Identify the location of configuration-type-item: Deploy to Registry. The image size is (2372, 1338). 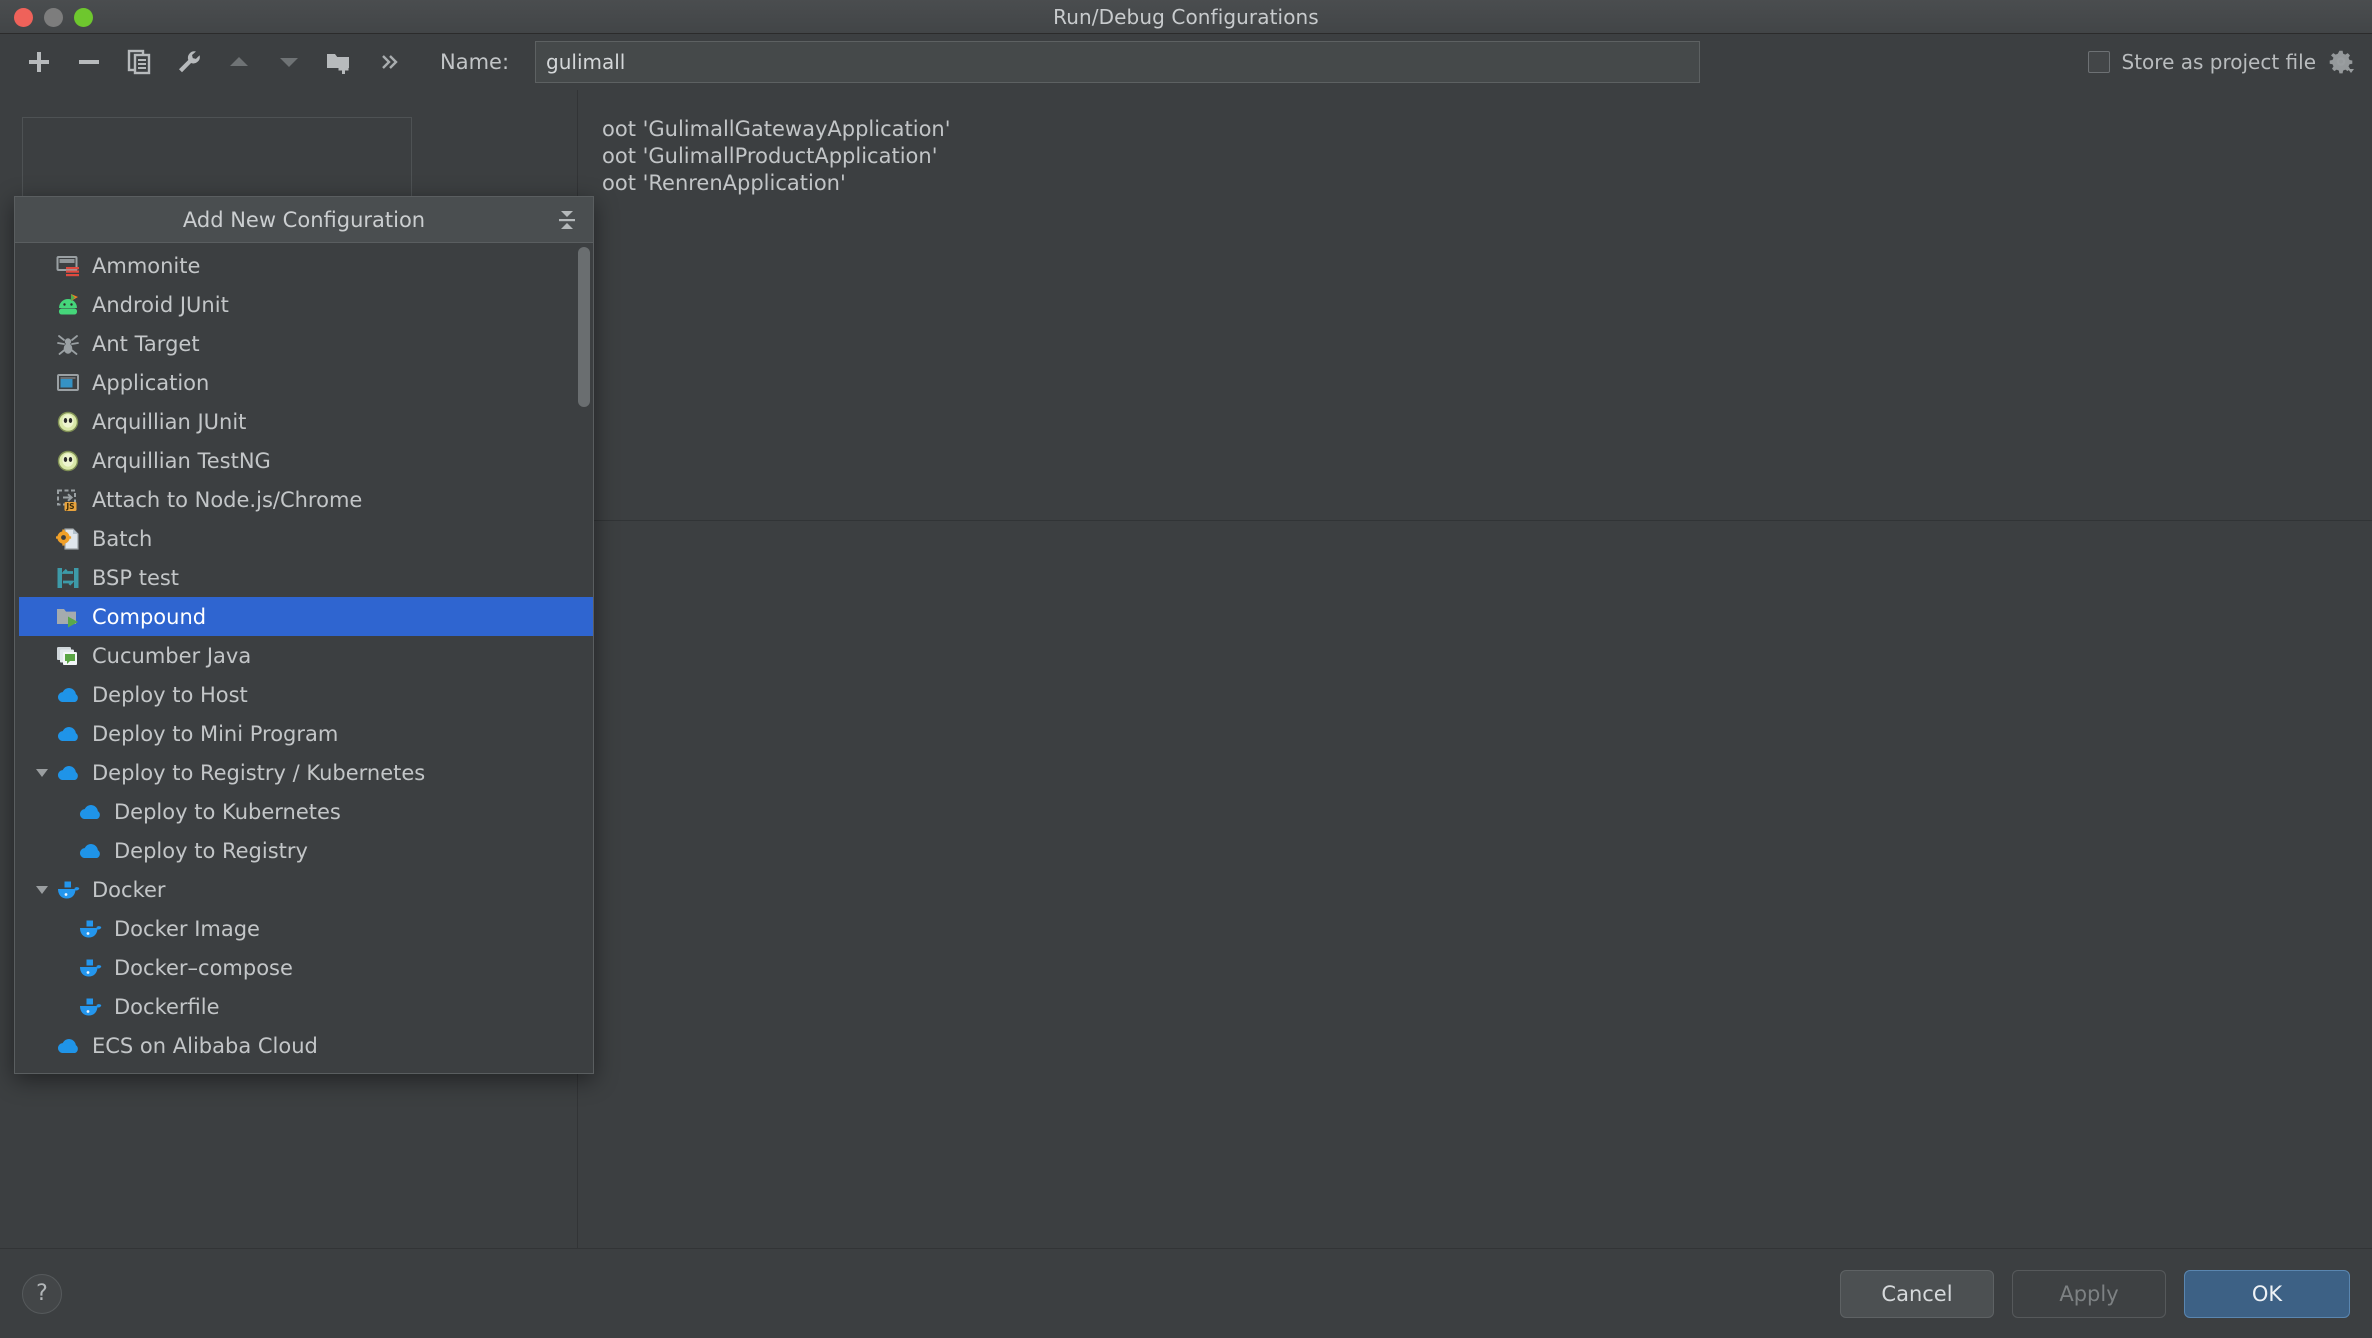
(304, 850).